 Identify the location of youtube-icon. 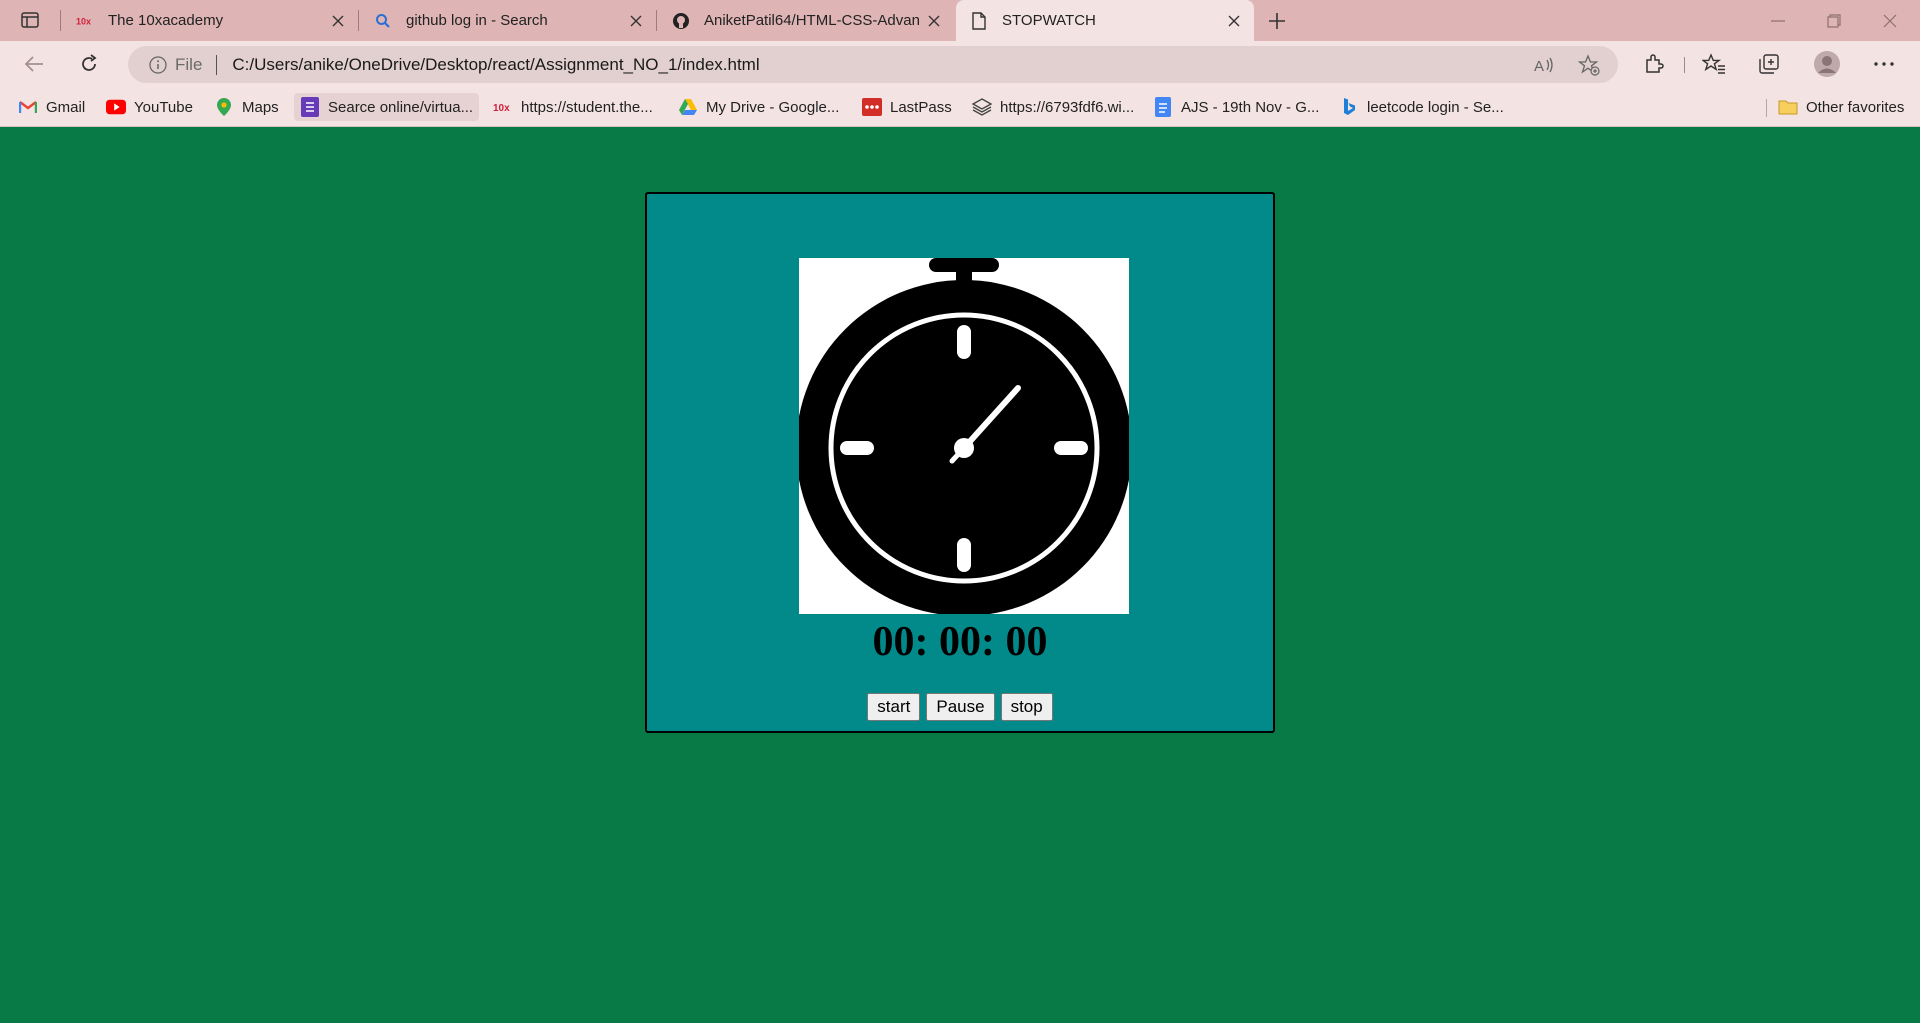
(116, 107).